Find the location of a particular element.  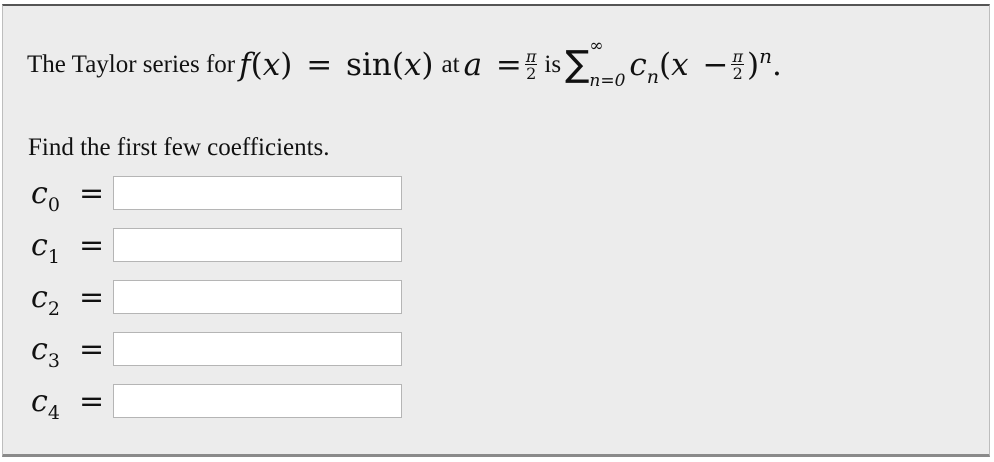

series-term-end: )n. is located at coordinates (764, 63).